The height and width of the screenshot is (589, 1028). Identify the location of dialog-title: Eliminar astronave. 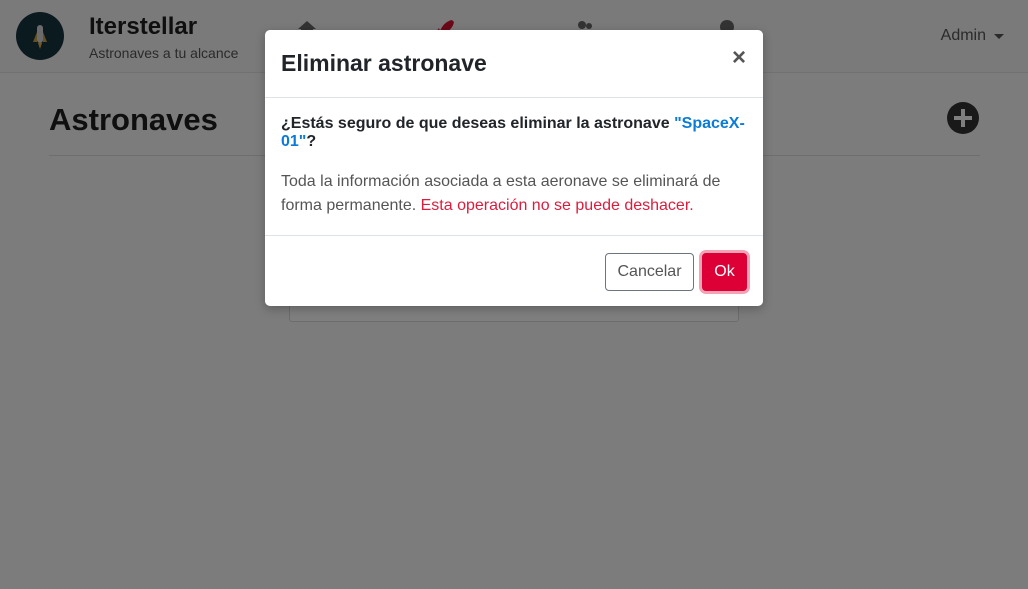
(384, 63).